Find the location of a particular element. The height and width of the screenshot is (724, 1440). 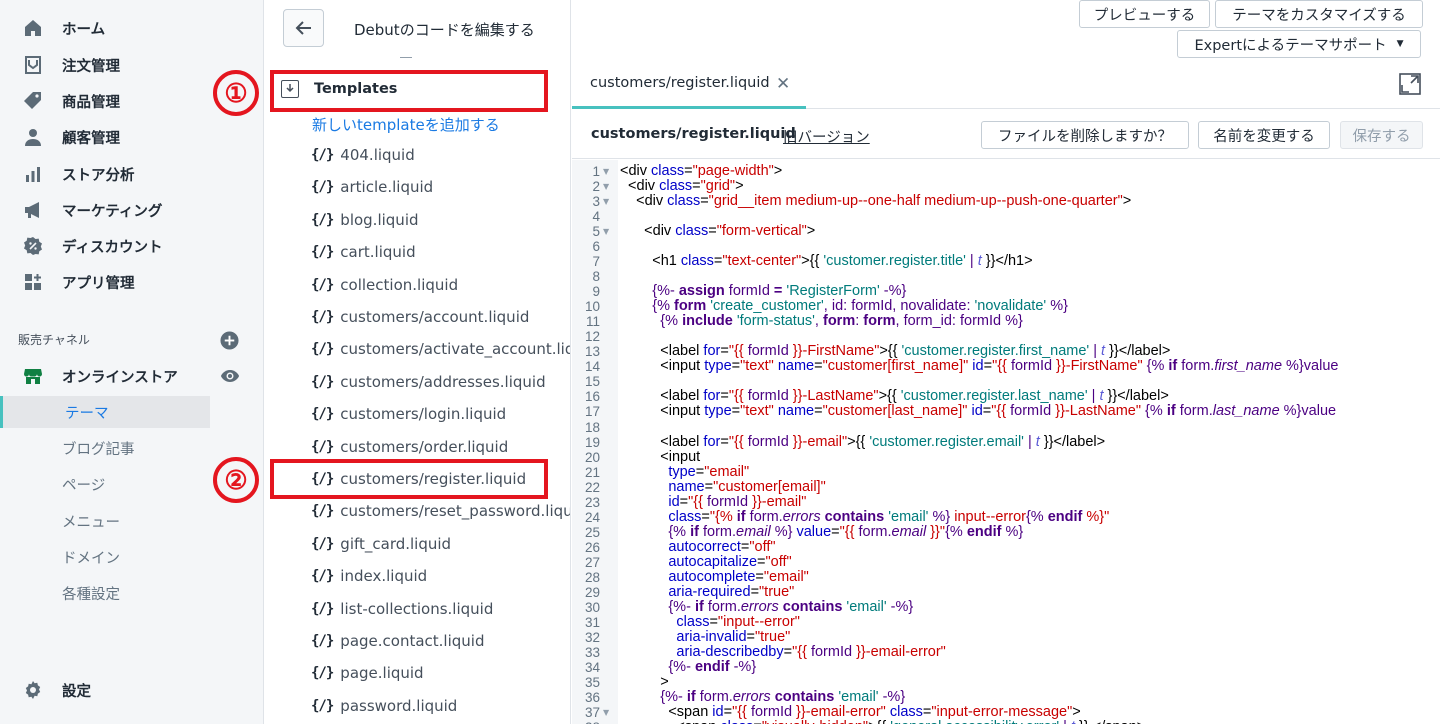

file-item-label: collection.liquid is located at coordinates (399, 284).